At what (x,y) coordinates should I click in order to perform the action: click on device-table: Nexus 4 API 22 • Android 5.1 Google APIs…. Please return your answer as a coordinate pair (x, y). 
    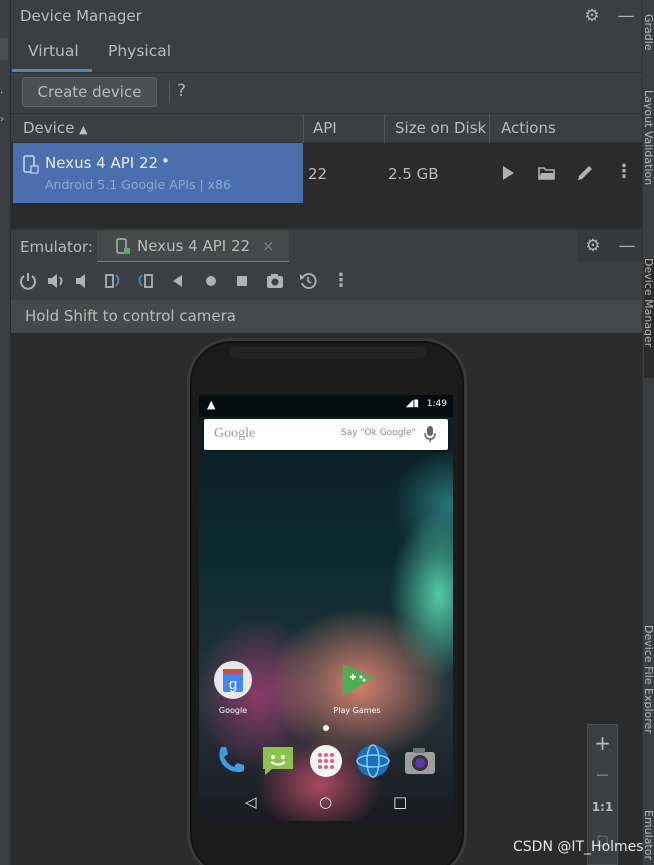
    Looking at the image, I should click on (326, 185).